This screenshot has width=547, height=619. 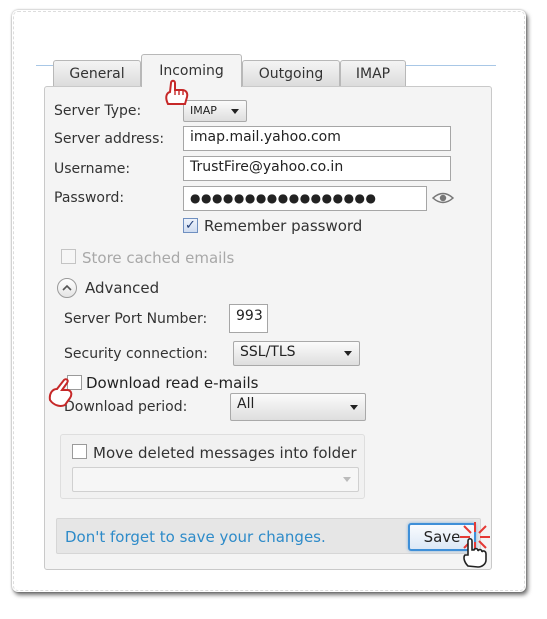 I want to click on security-connection-label: Security connection:, so click(x=136, y=354).